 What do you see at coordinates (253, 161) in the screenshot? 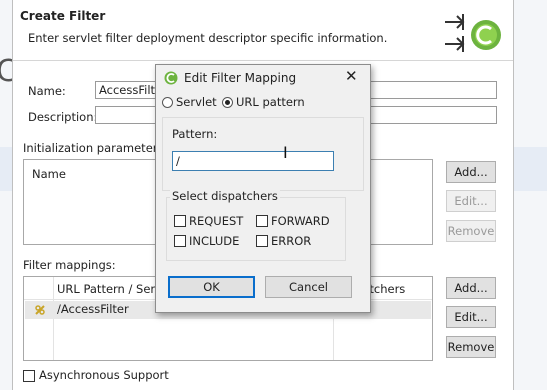
I see `pattern-input: /` at bounding box center [253, 161].